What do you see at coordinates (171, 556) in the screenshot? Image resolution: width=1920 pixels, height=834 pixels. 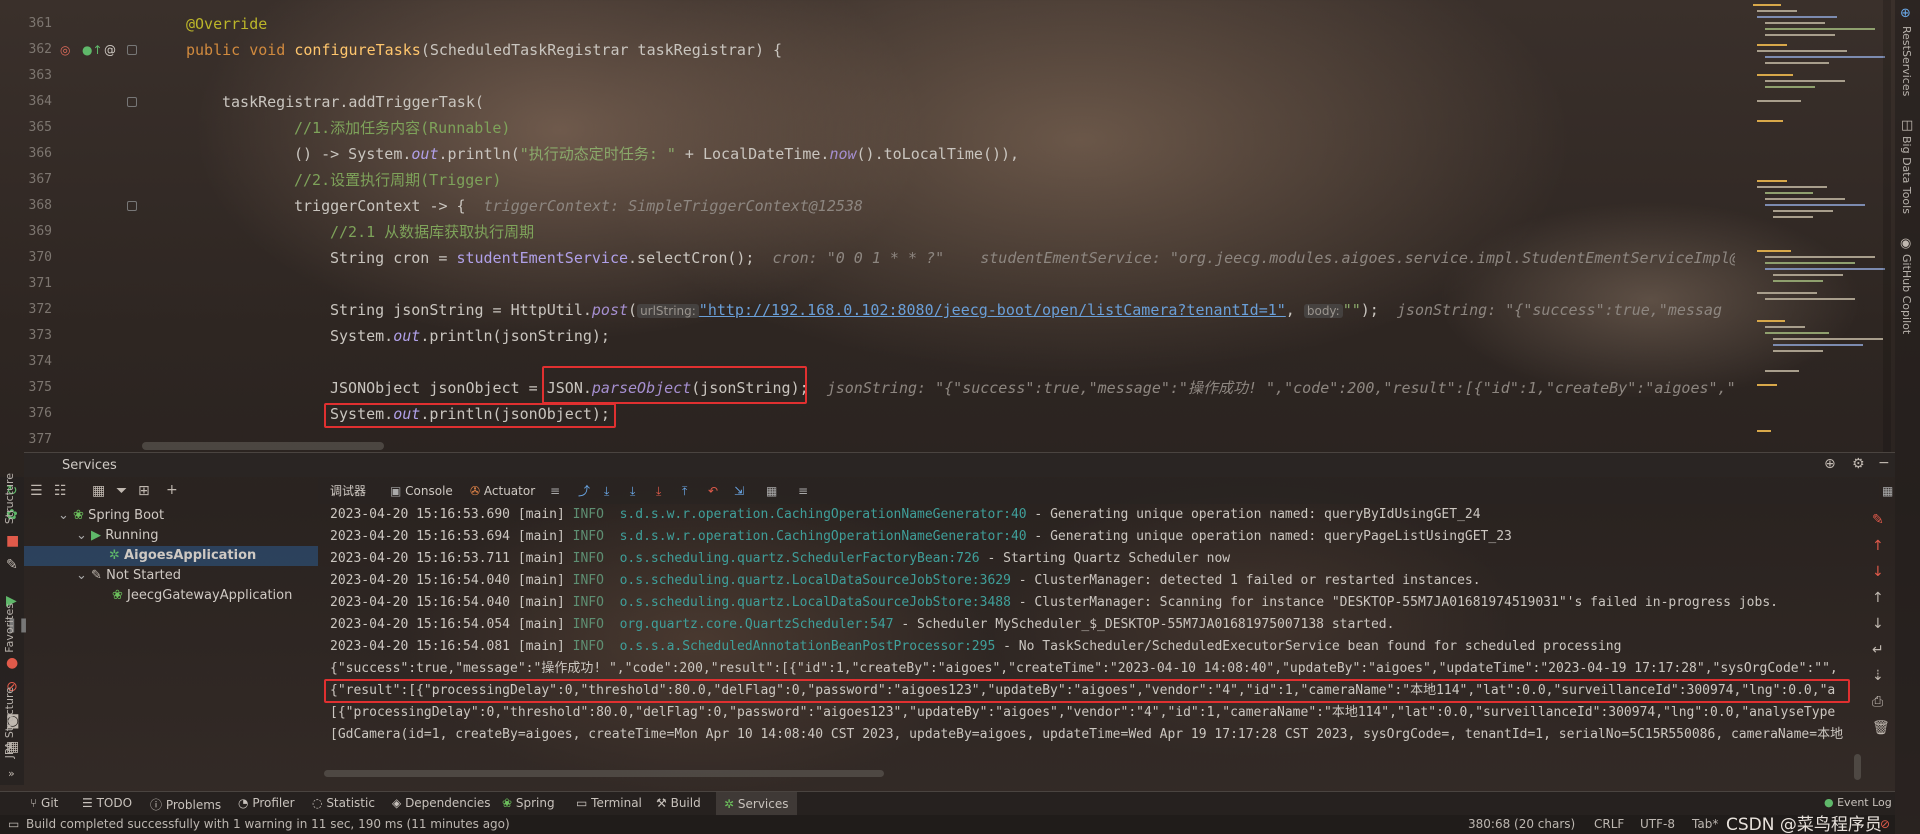 I see `tree-node-aigoes-application: ✲ AigoesApplication` at bounding box center [171, 556].